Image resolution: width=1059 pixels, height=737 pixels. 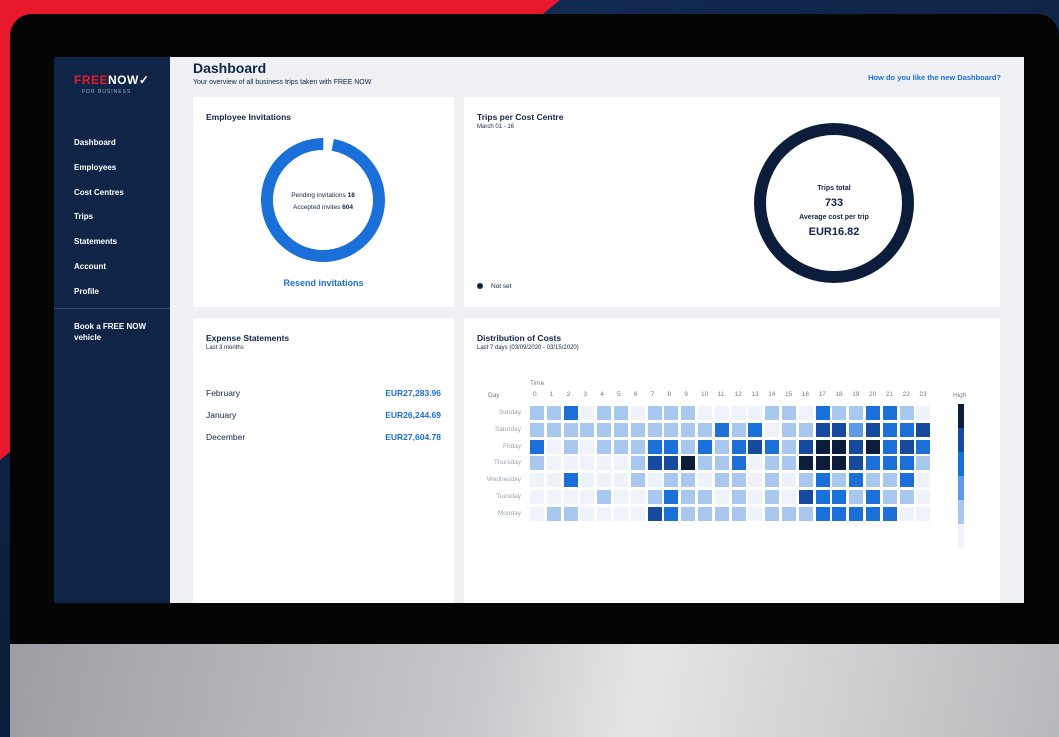 I want to click on sidebar-item-dashboard: Dashboard, so click(x=99, y=149).